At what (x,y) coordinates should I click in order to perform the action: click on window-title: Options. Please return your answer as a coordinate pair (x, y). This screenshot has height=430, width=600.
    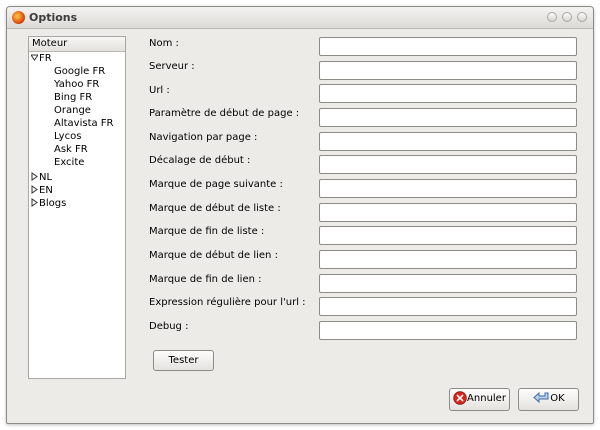
    Looking at the image, I should click on (53, 17).